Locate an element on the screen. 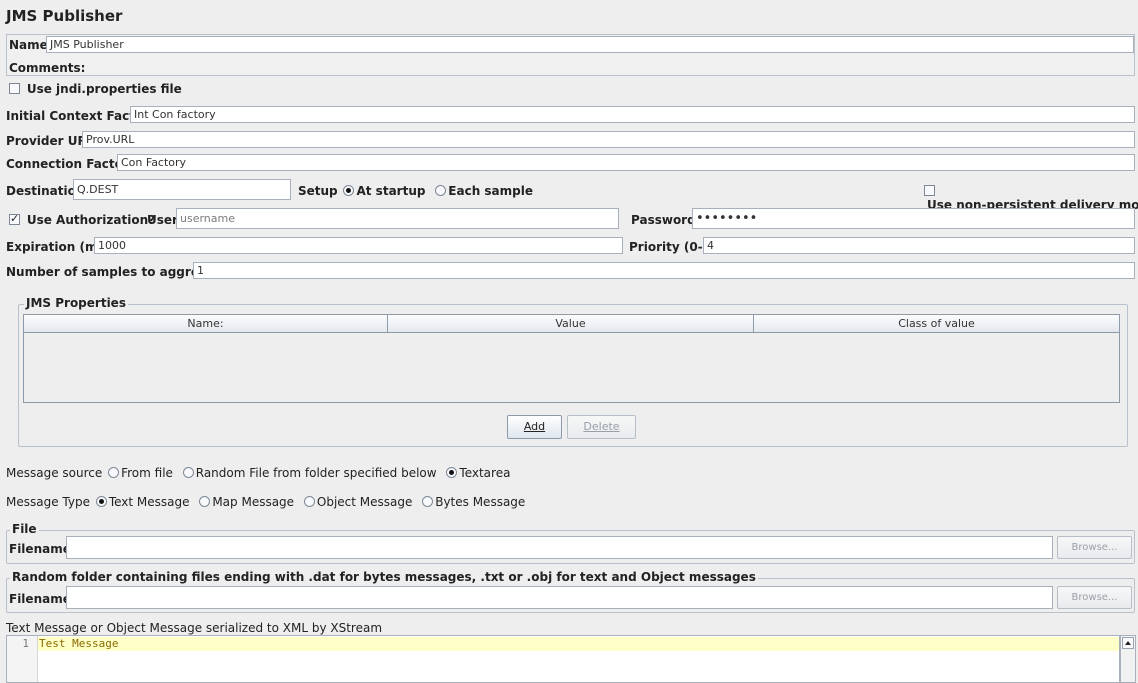 The height and width of the screenshot is (683, 1138). column-header-class-of-value: Class of value is located at coordinates (936, 323).